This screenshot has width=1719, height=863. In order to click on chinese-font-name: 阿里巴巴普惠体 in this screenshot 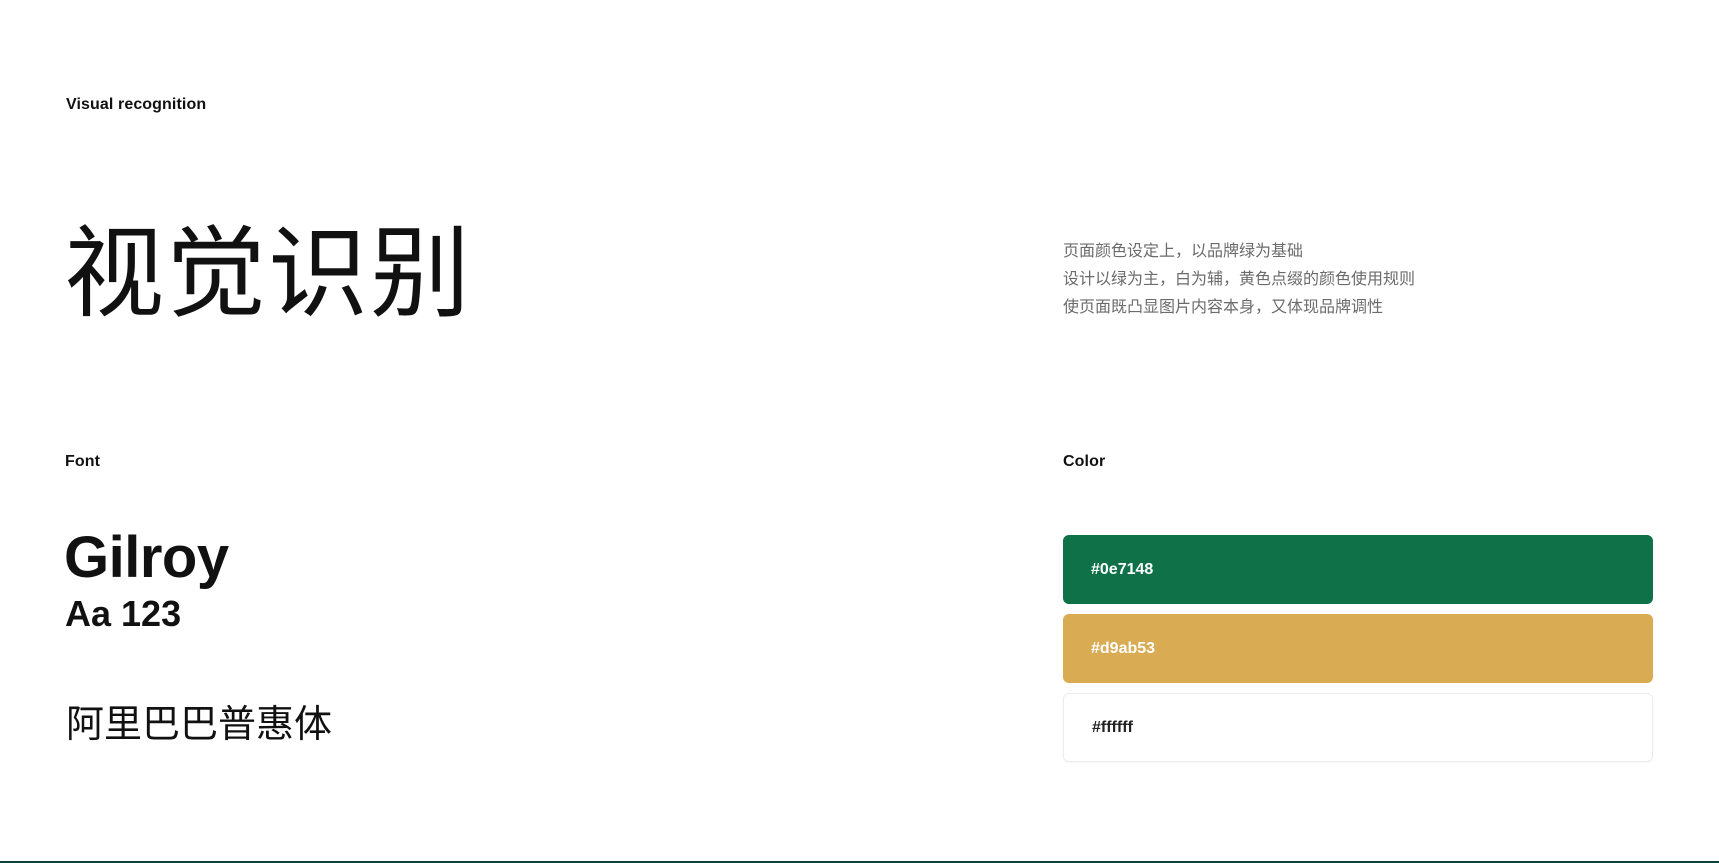, I will do `click(199, 725)`.